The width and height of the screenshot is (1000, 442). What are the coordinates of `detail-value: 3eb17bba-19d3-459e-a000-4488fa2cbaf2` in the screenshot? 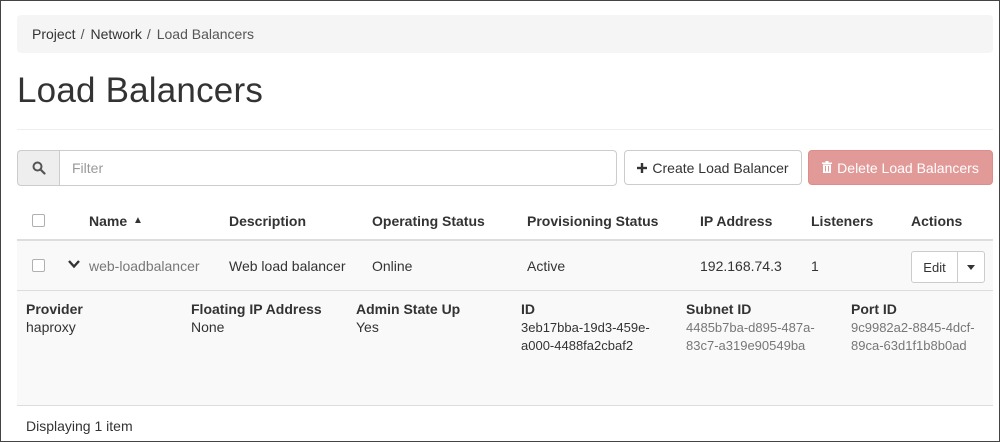 It's located at (585, 336).